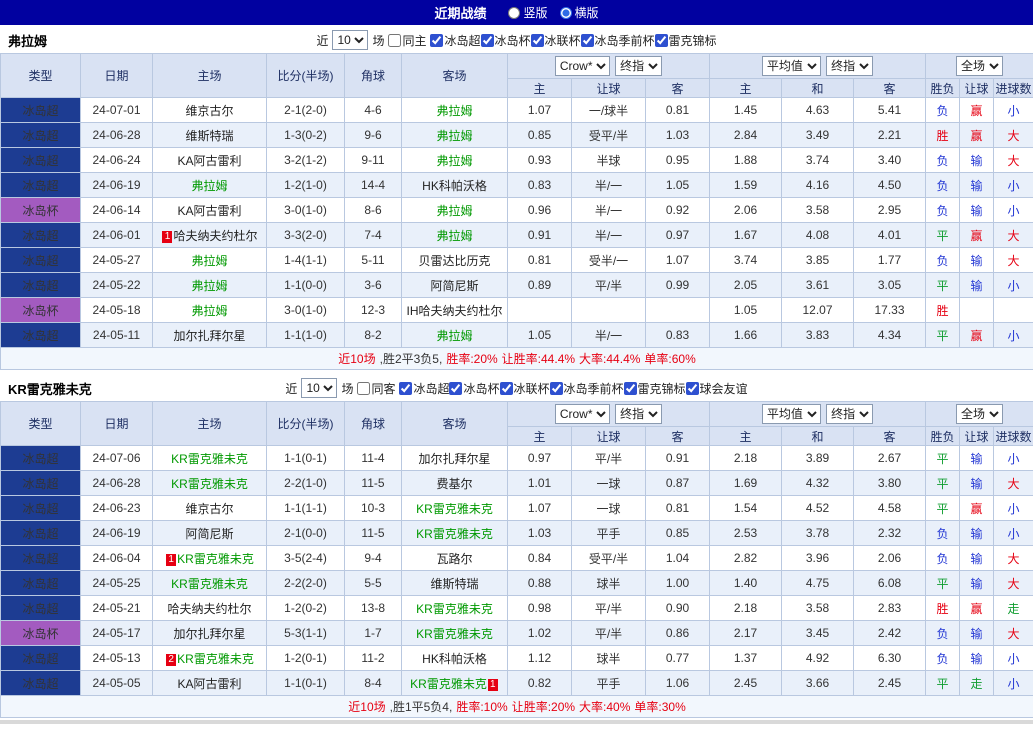 The height and width of the screenshot is (748, 1033). What do you see at coordinates (1013, 483) in the screenshot?
I see `result-goals: 大` at bounding box center [1013, 483].